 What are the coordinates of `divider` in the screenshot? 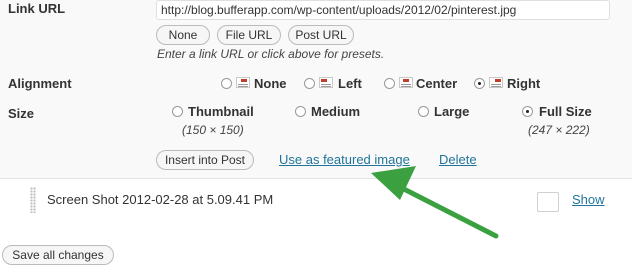 It's located at (316, 178).